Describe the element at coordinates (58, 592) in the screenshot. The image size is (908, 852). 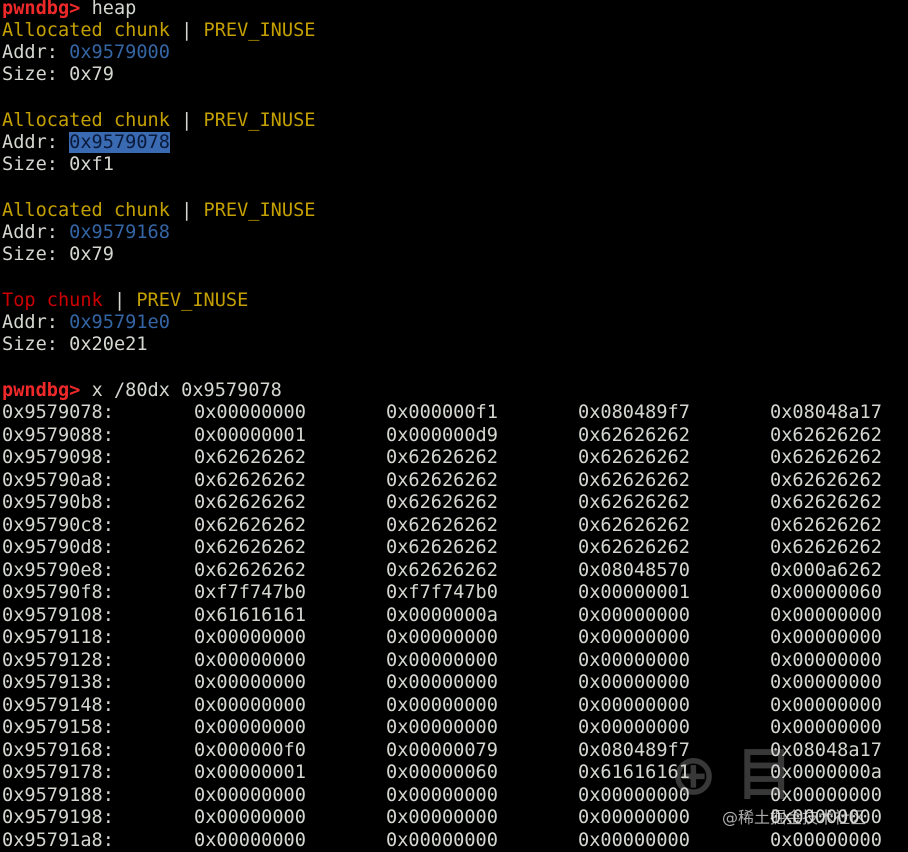
I see `dump-address: 0x95790f8:` at that location.